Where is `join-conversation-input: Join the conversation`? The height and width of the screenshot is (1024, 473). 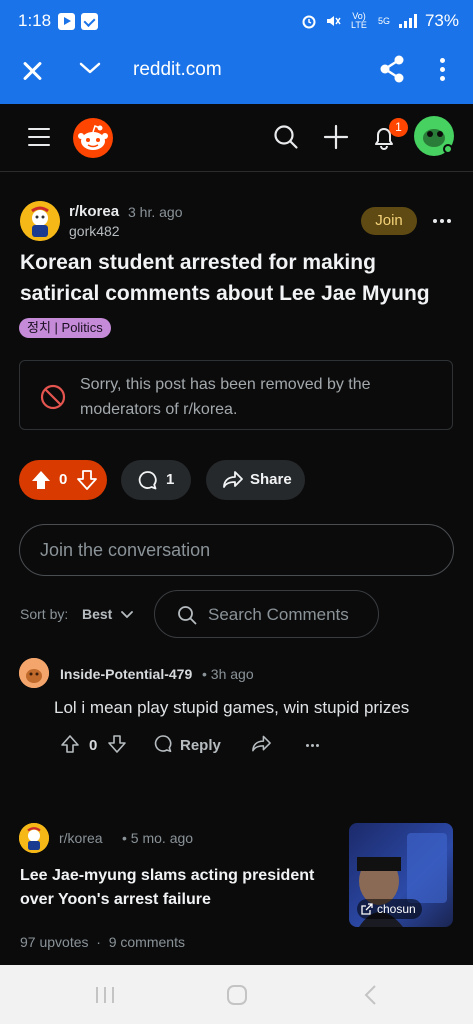
join-conversation-input: Join the conversation is located at coordinates (236, 550).